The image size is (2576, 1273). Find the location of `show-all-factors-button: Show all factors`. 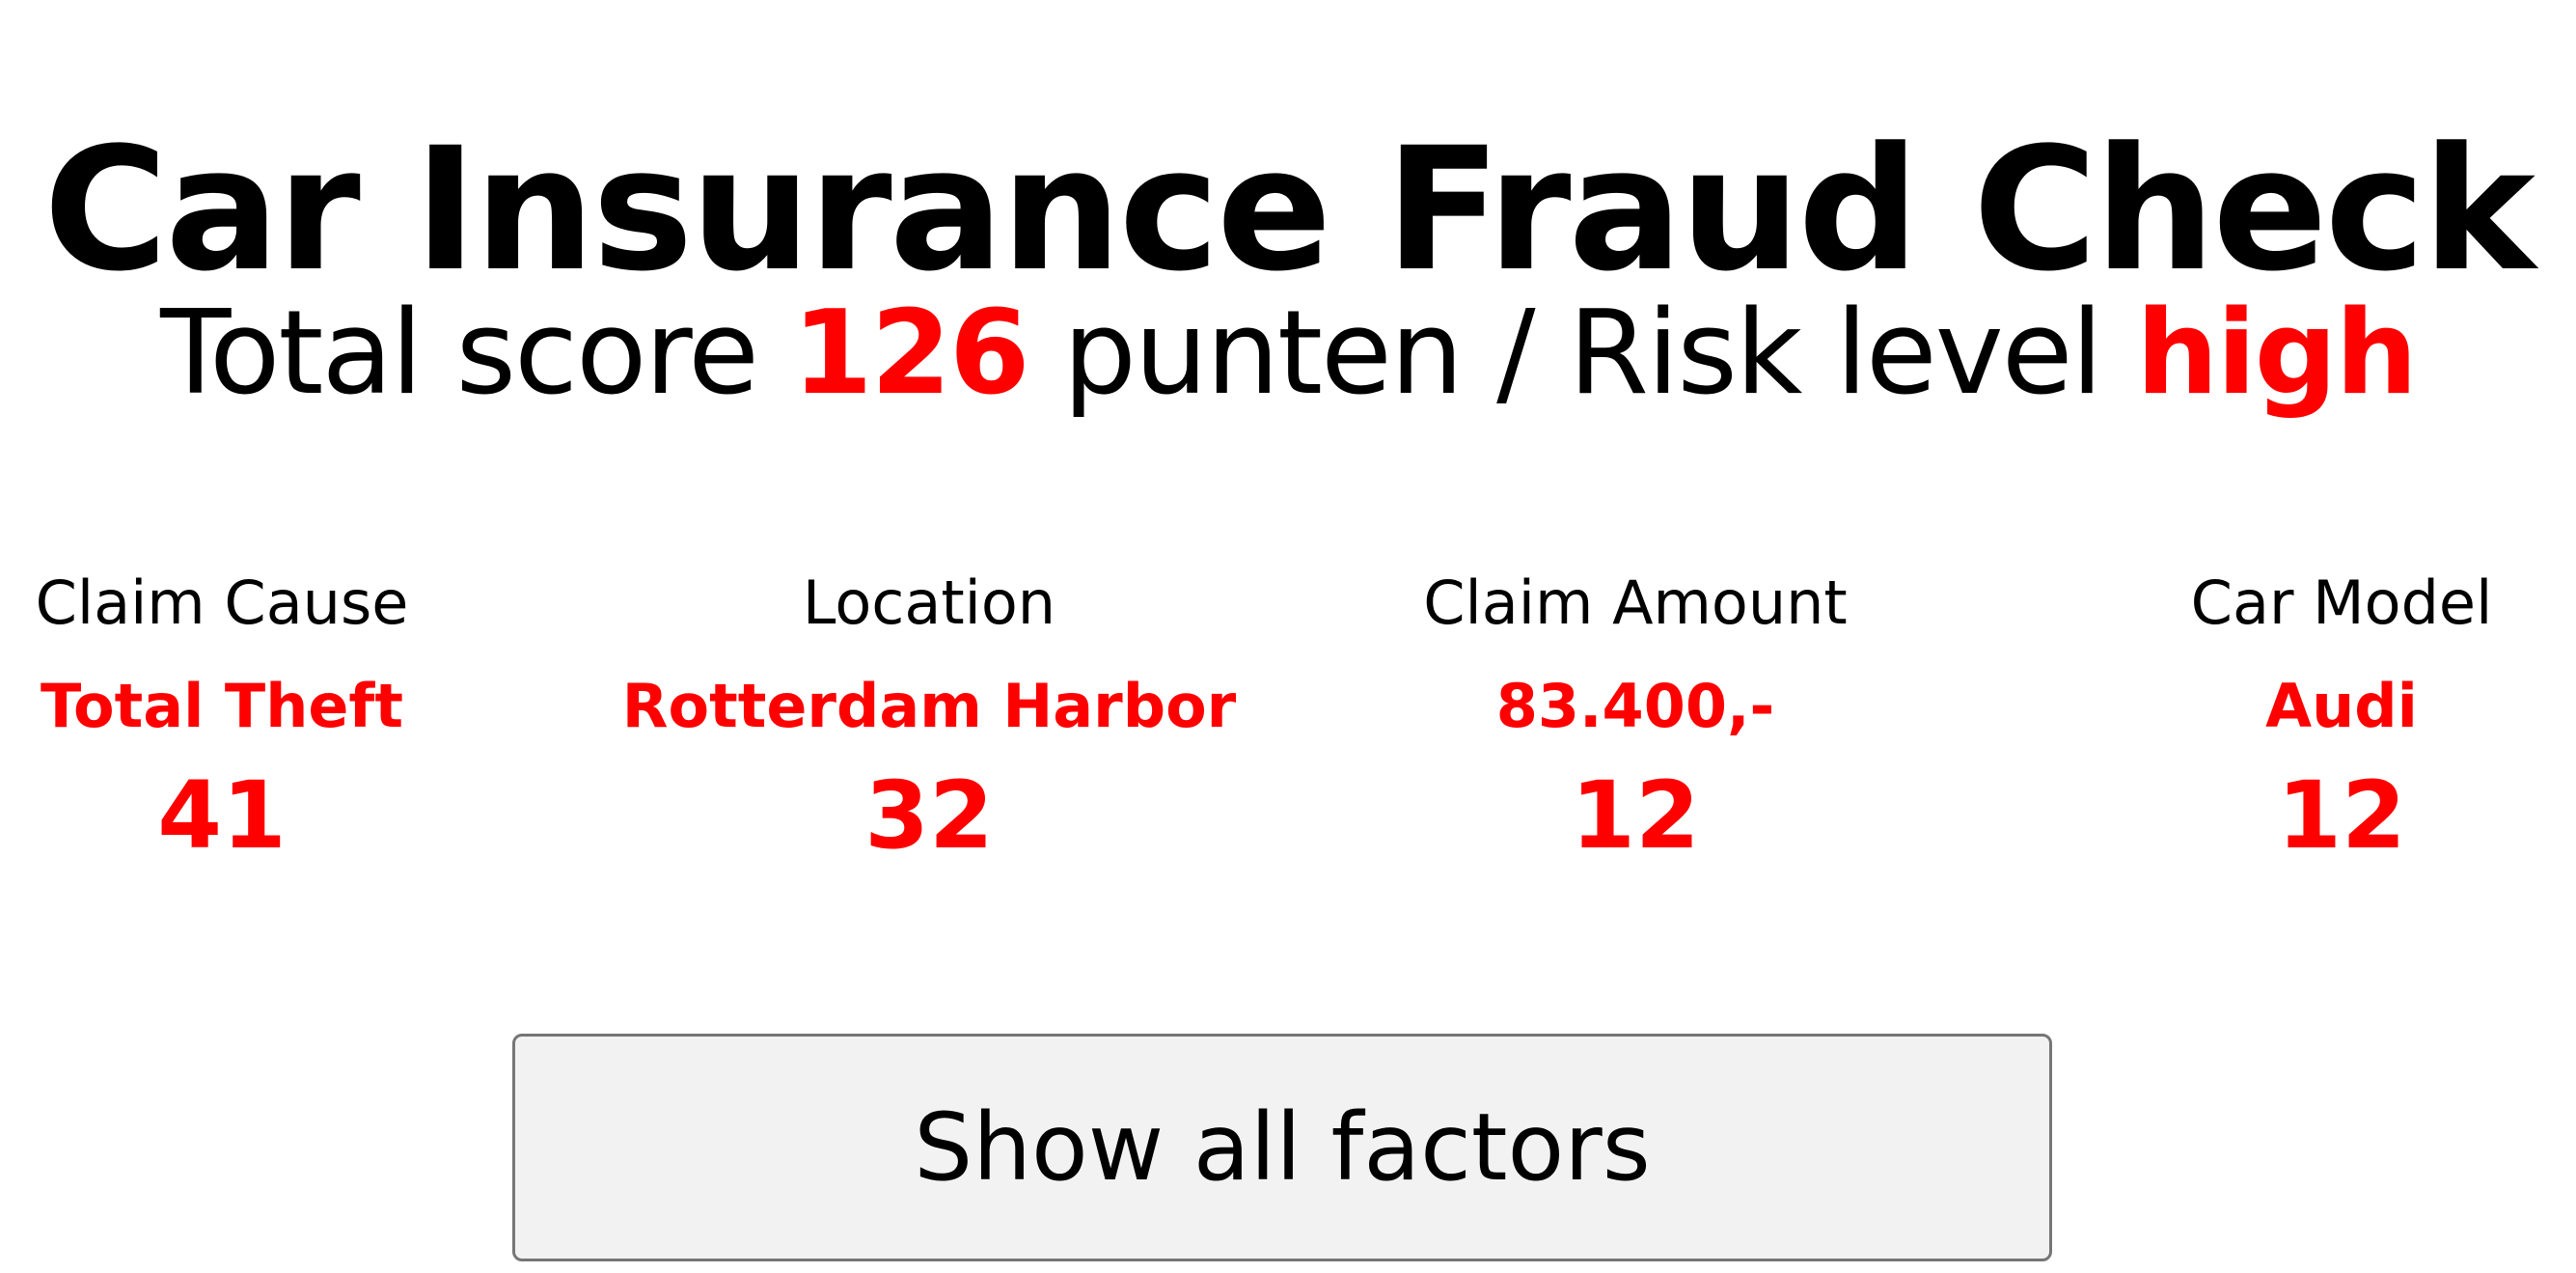

show-all-factors-button: Show all factors is located at coordinates (1282, 1147).